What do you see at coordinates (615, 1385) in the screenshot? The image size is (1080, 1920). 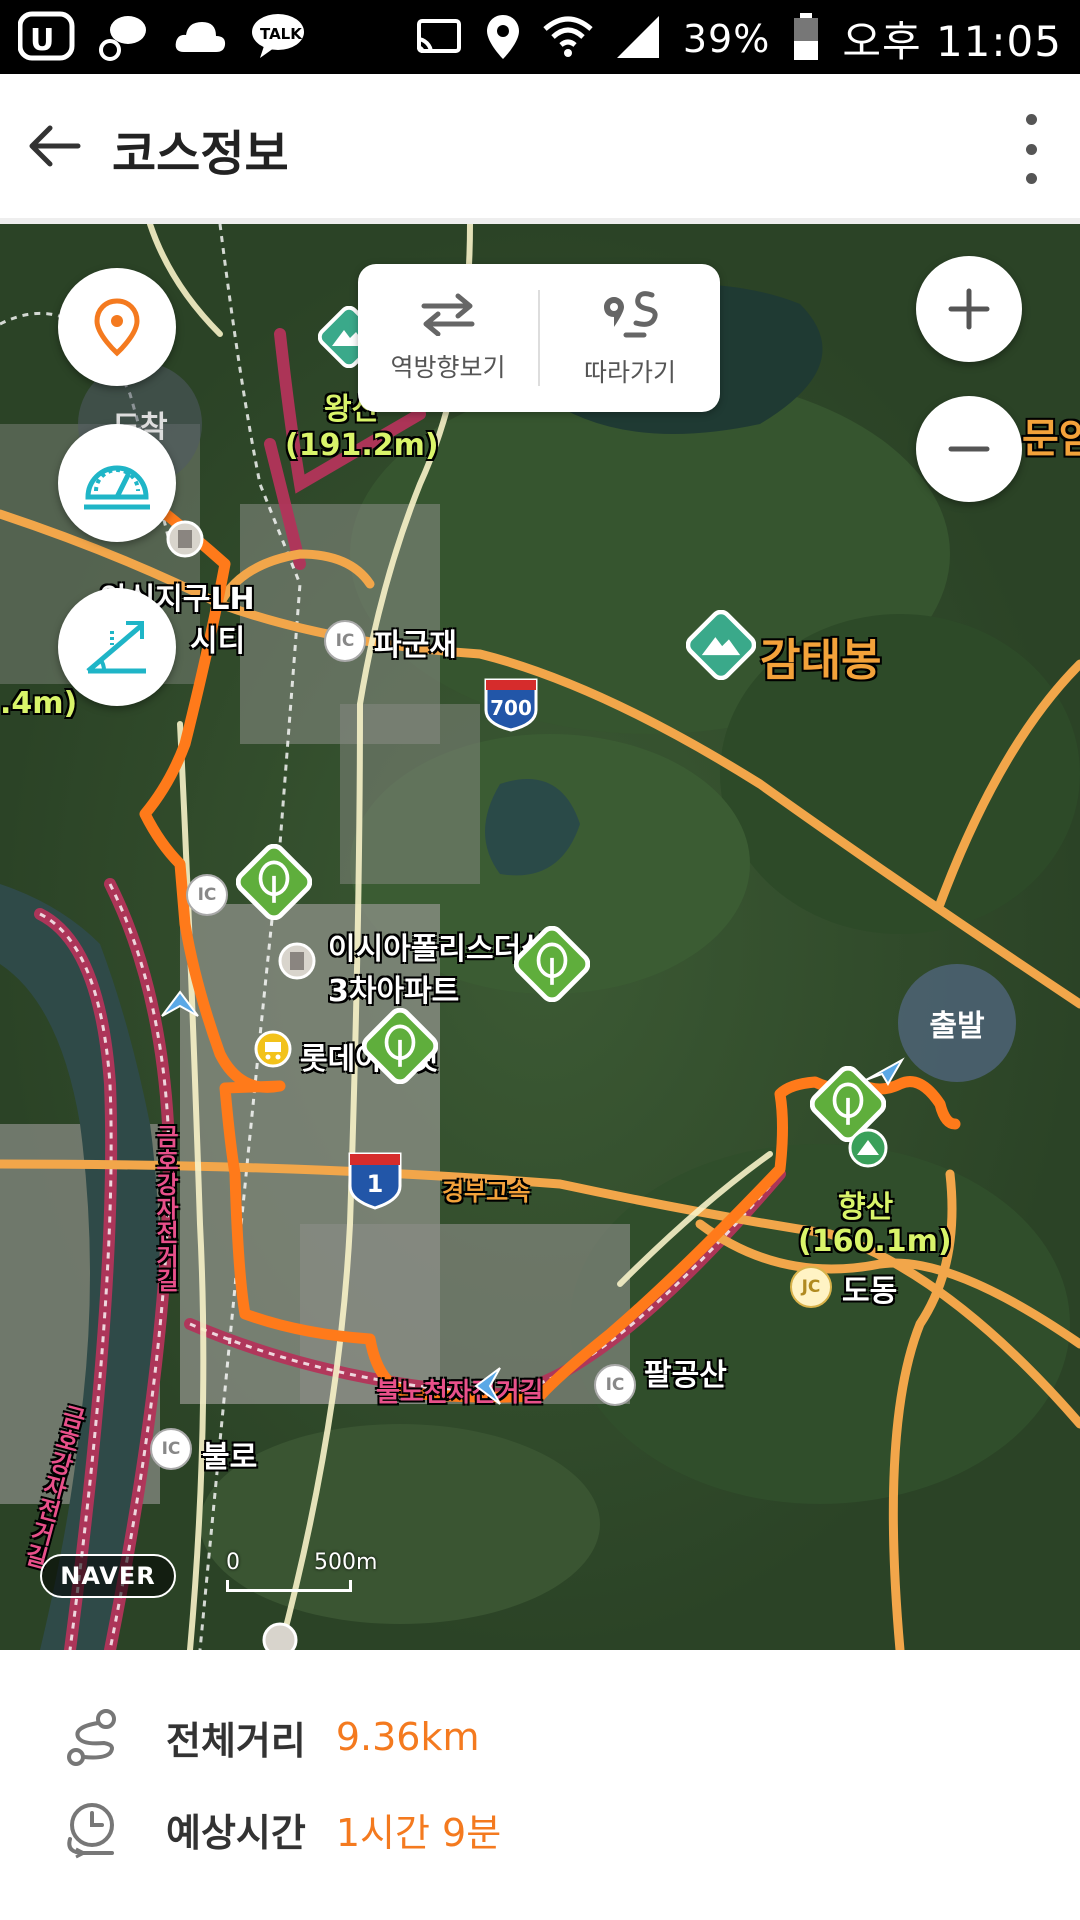 I see `ic-badge-palgongsan: IC` at bounding box center [615, 1385].